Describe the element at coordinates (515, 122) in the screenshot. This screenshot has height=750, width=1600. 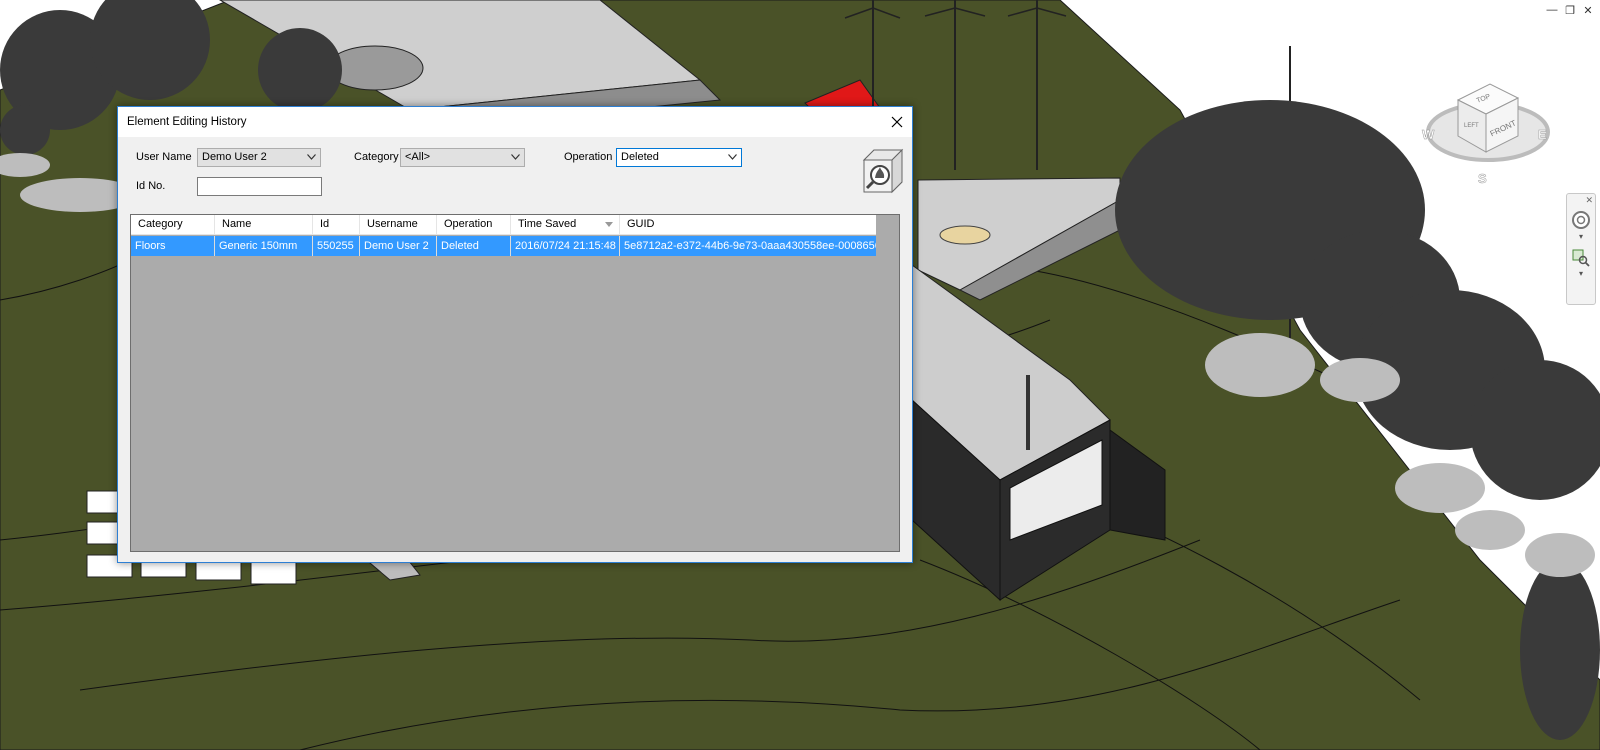
I see `dialog-titlebar: Element Editing History` at that location.